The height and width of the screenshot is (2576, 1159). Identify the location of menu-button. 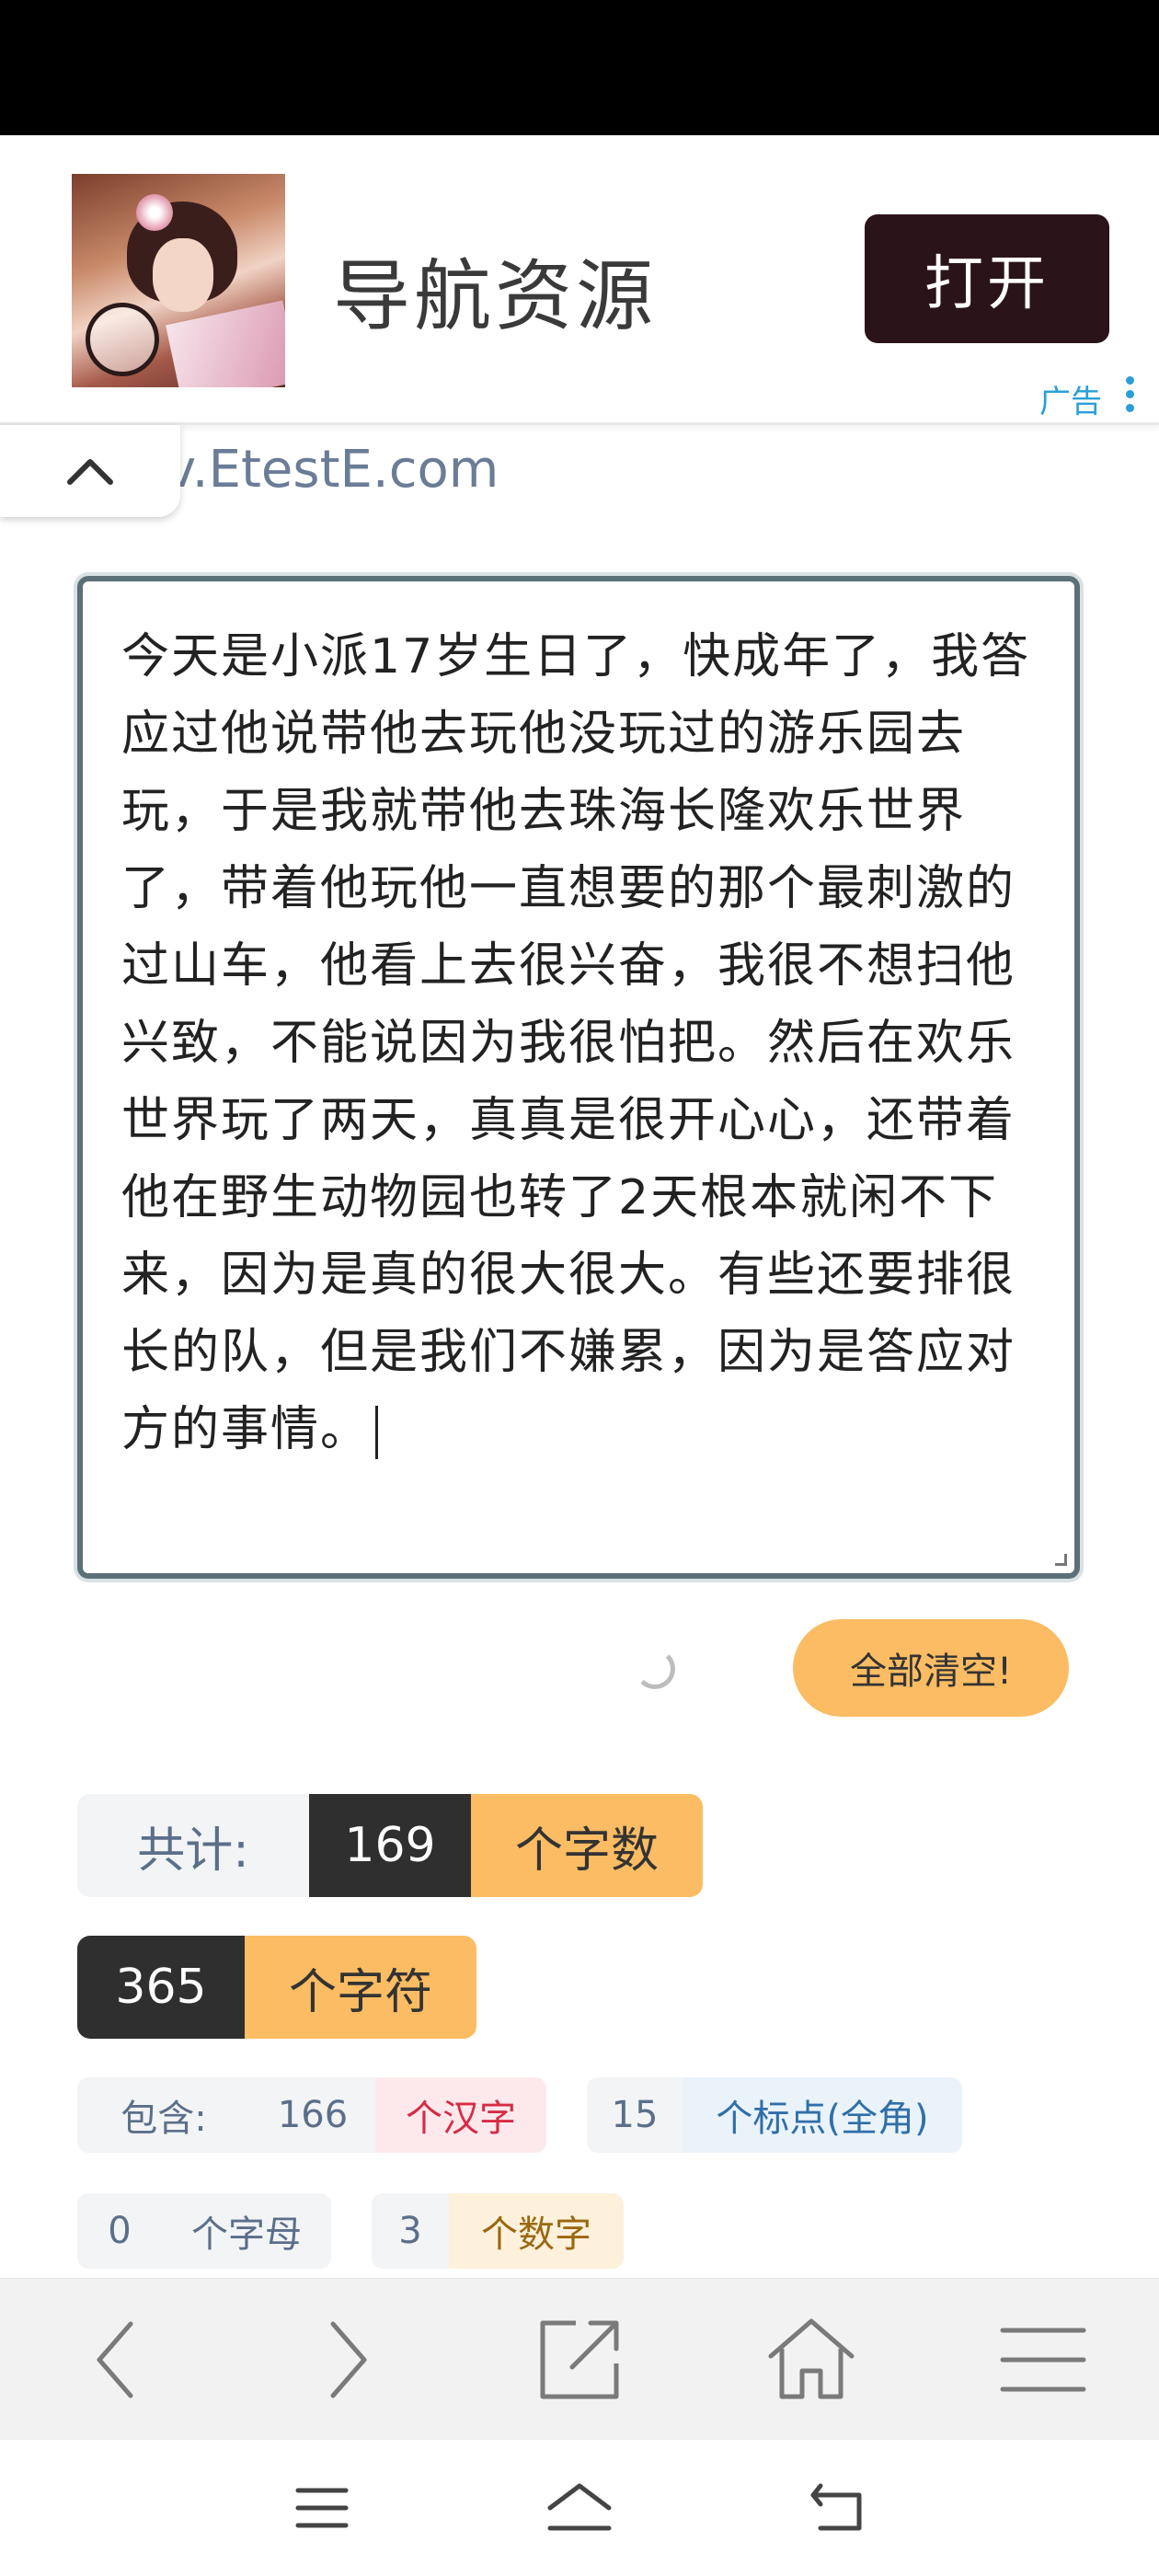
(1043, 2360).